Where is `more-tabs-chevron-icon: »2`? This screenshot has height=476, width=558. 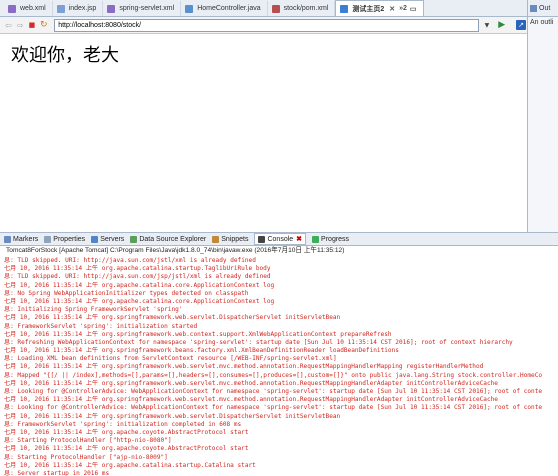
more-tabs-chevron-icon: »2 is located at coordinates (403, 8).